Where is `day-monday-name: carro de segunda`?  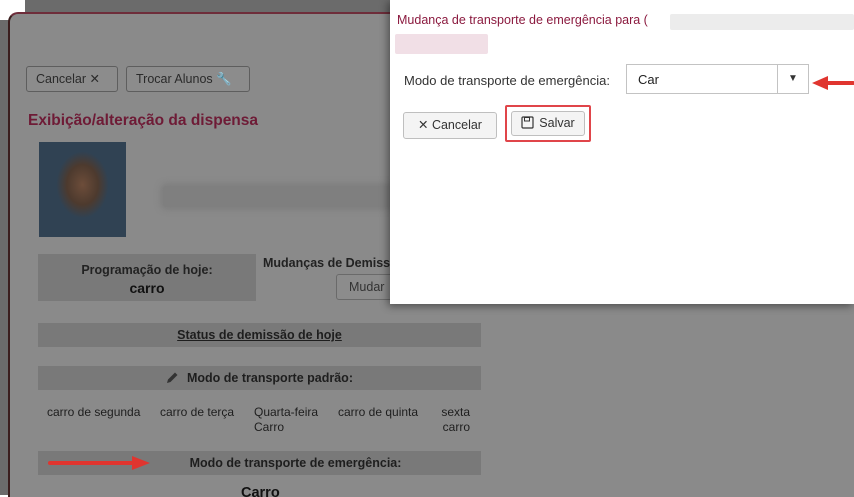 day-monday-name: carro de segunda is located at coordinates (94, 412).